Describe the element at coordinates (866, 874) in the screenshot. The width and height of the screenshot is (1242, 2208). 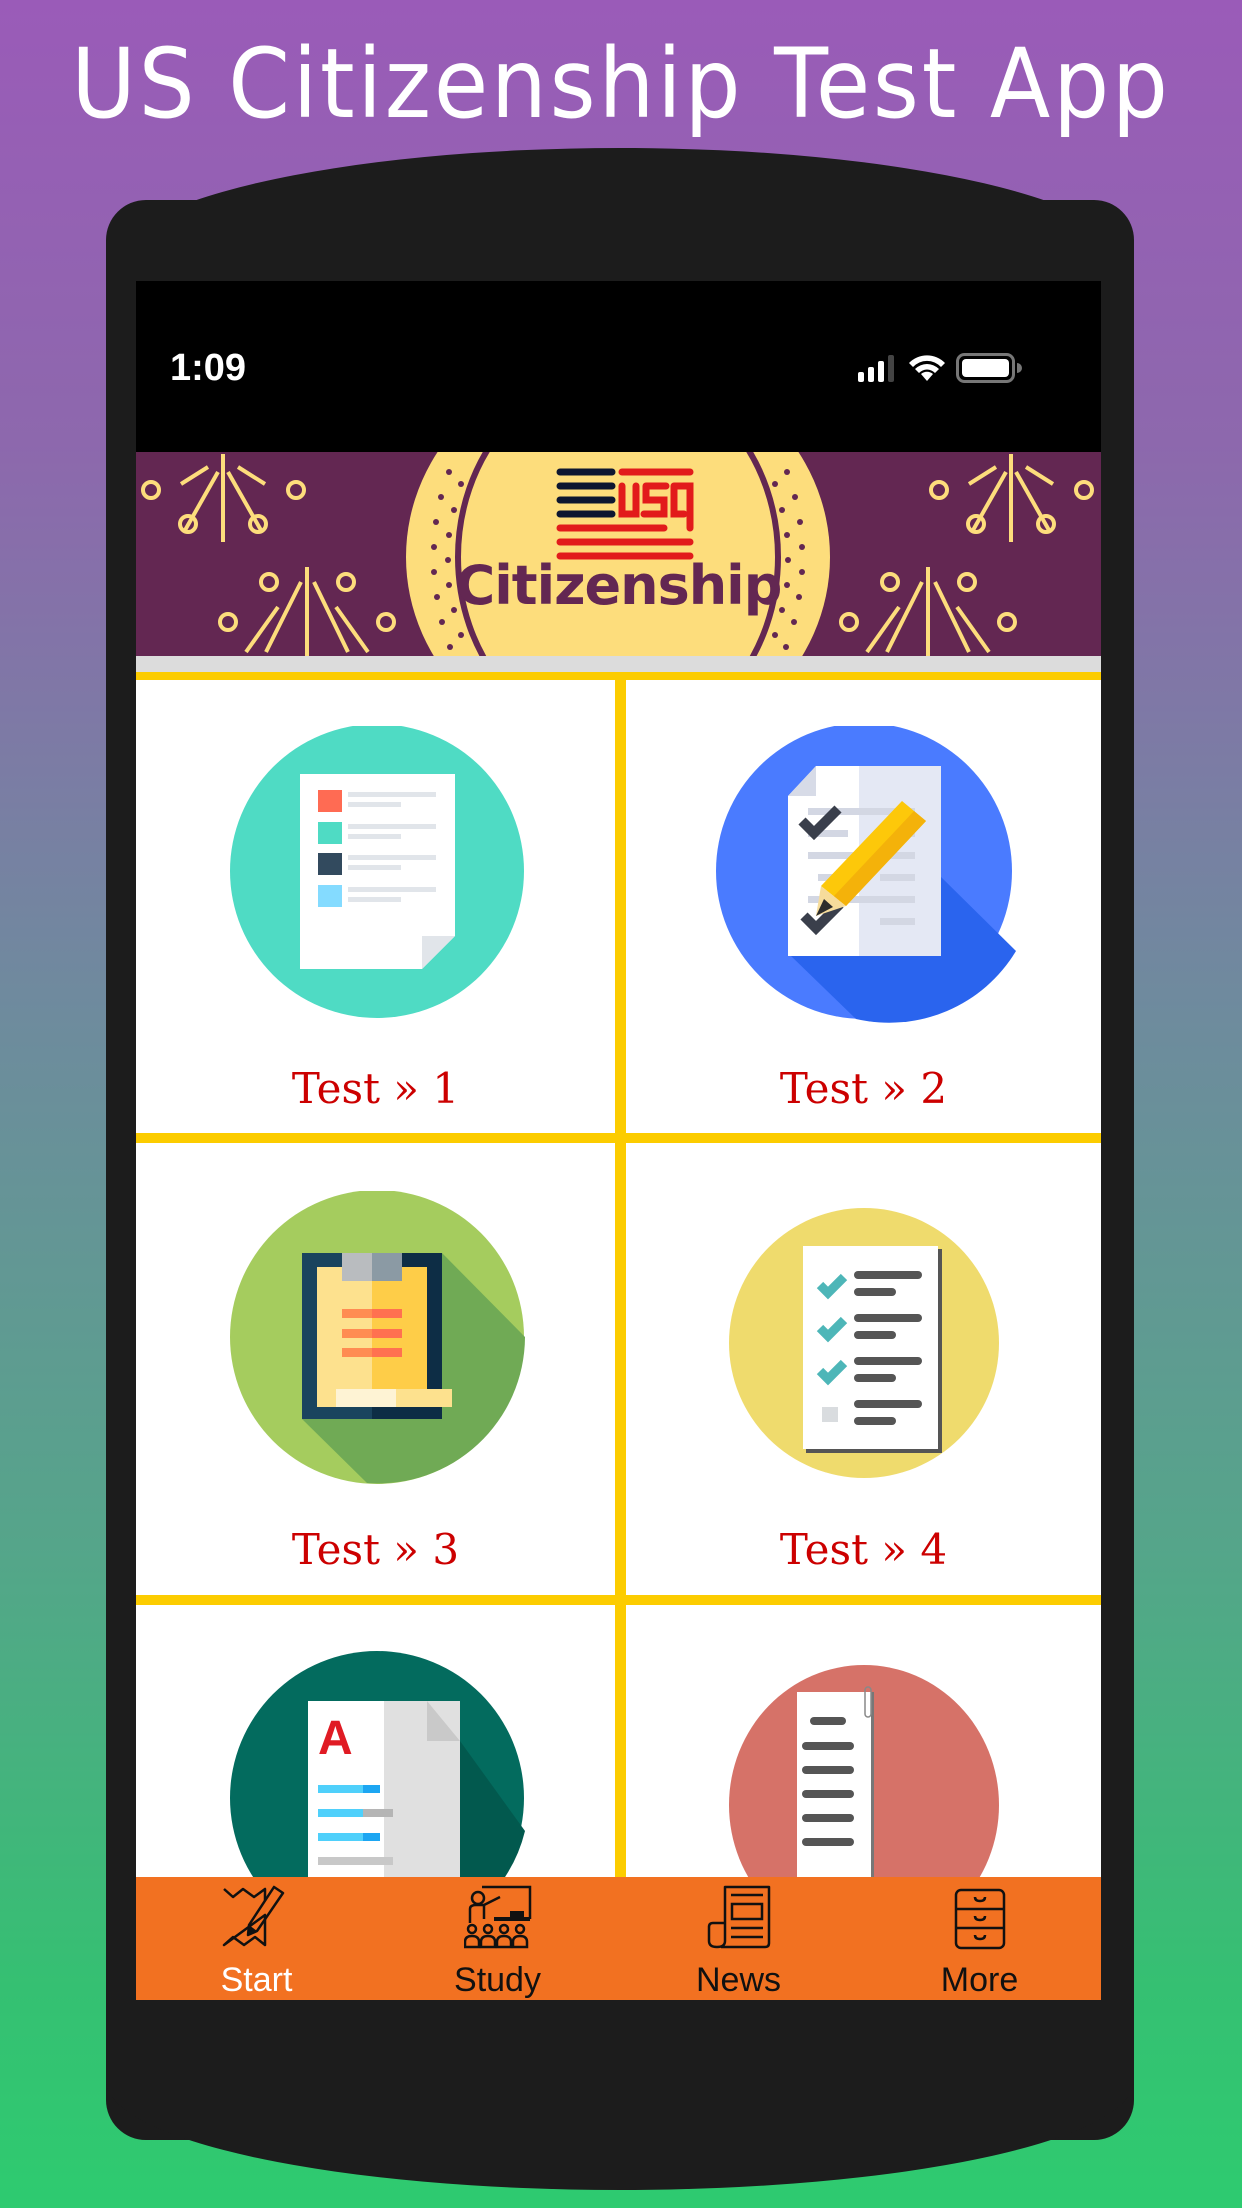
I see `checklist-pencil-icon` at that location.